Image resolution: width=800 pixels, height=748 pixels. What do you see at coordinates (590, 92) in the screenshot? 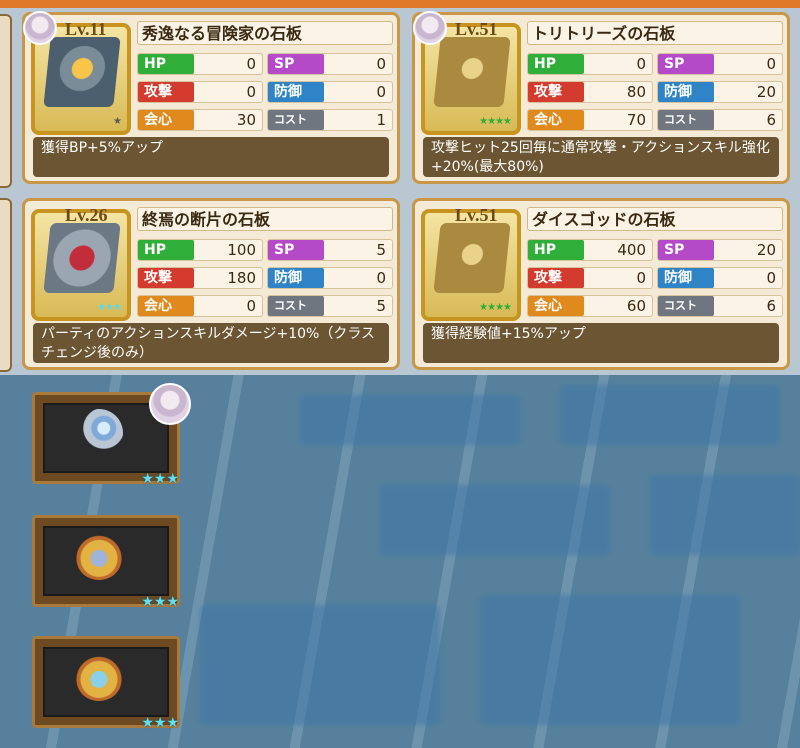
I see `stat-attack: 攻撃 80` at bounding box center [590, 92].